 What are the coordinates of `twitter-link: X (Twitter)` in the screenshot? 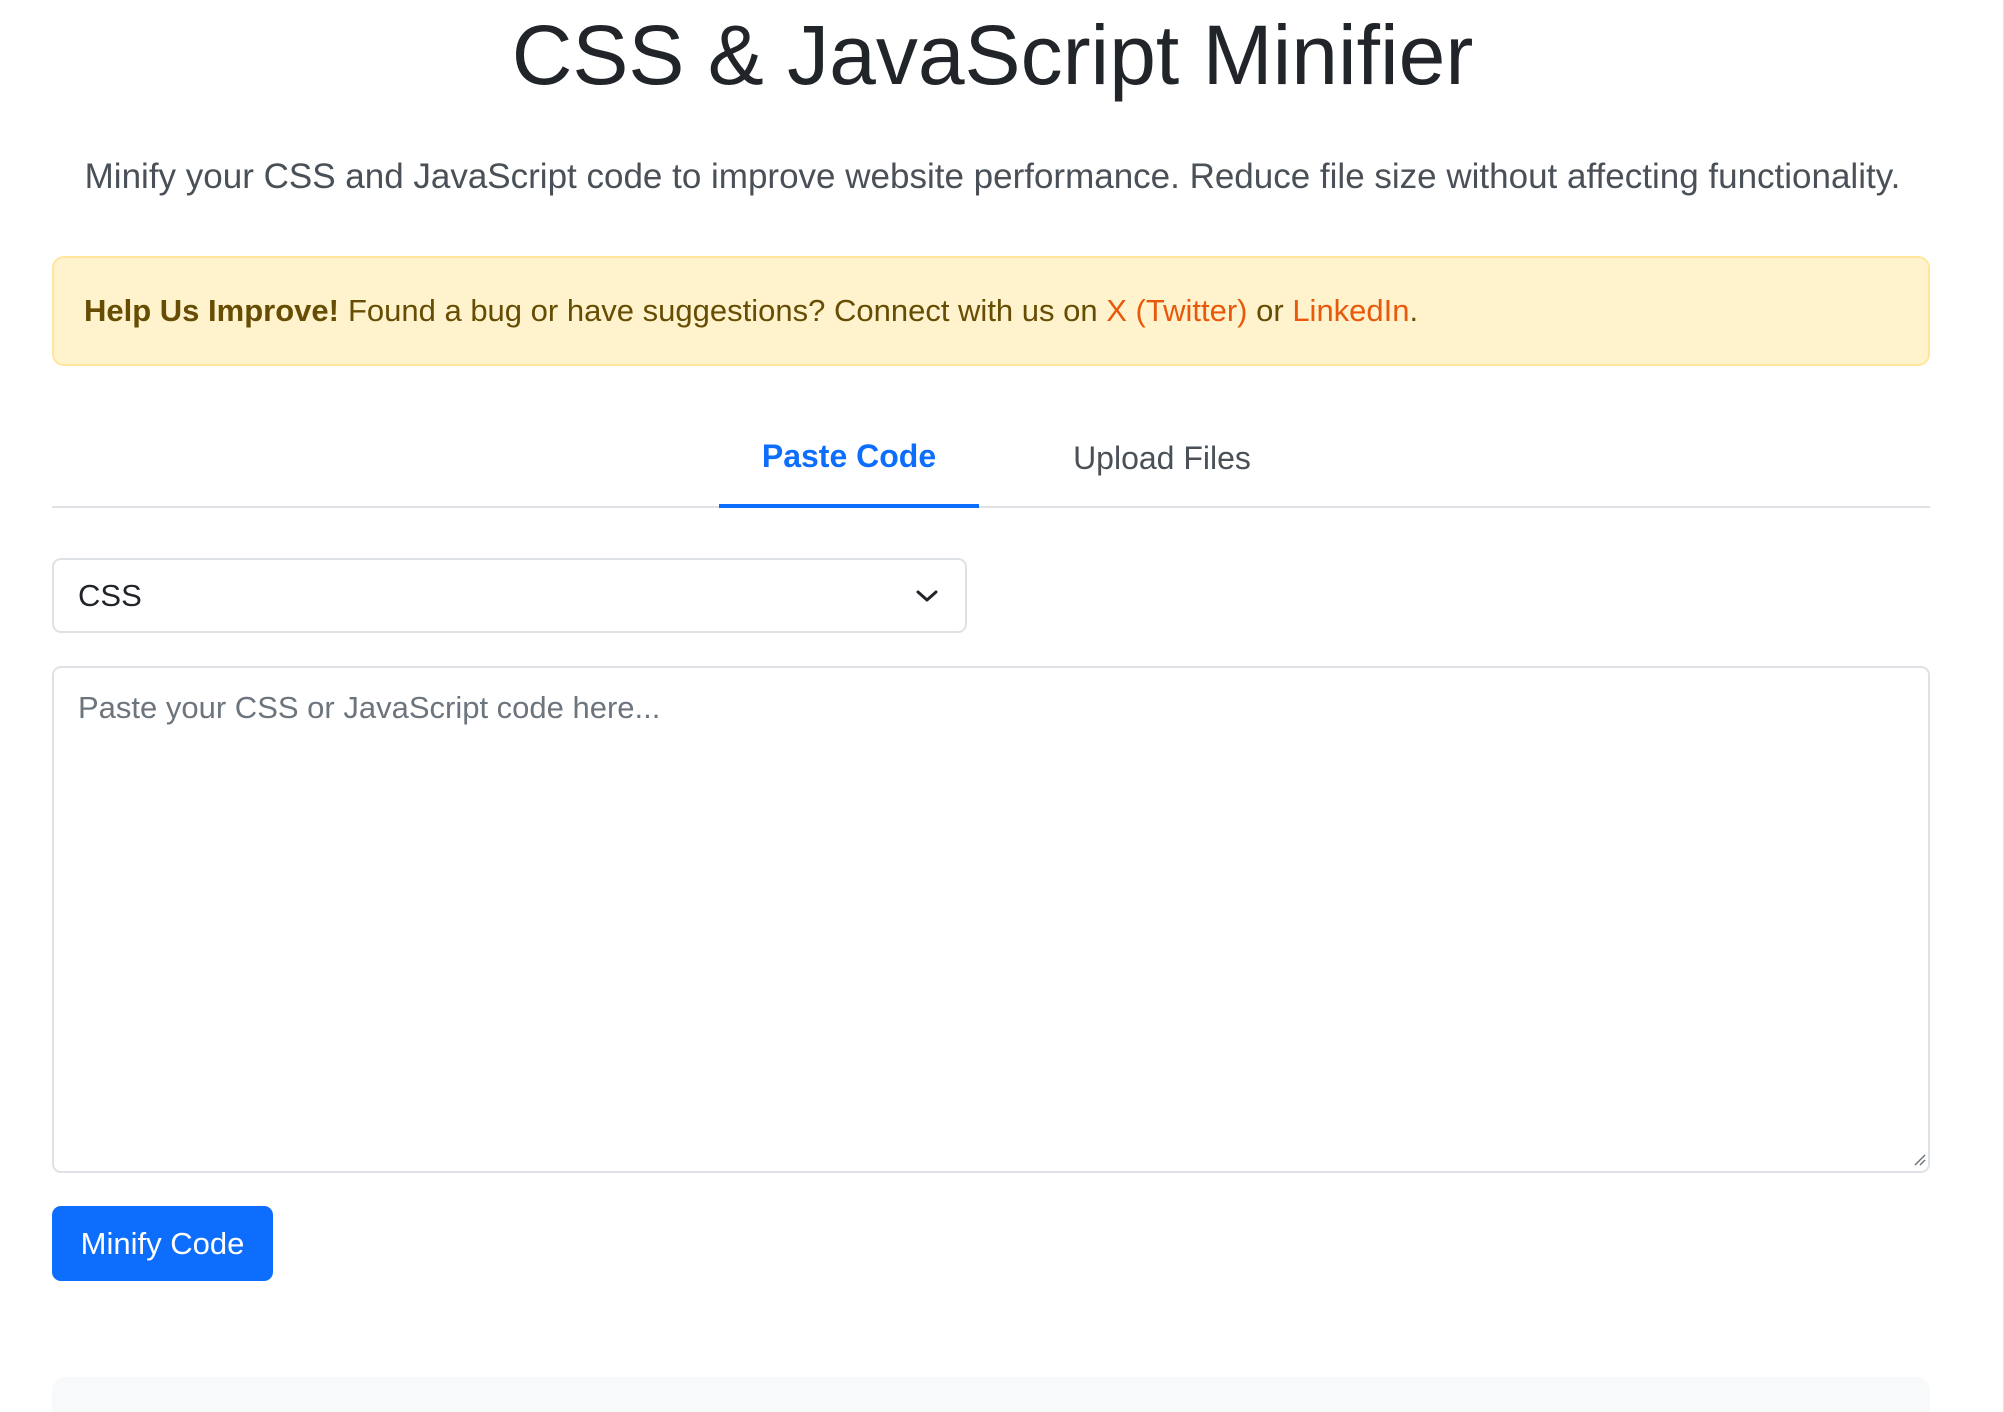 It's located at (1176, 311).